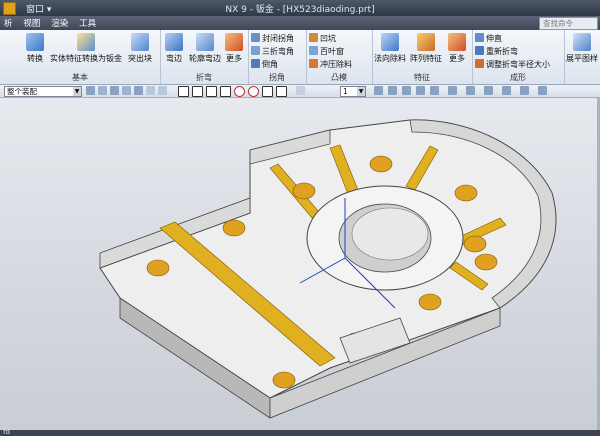 This screenshot has height=436, width=600. I want to click on resize-bend-radius-button: 调整折弯半径大小, so click(512, 64).